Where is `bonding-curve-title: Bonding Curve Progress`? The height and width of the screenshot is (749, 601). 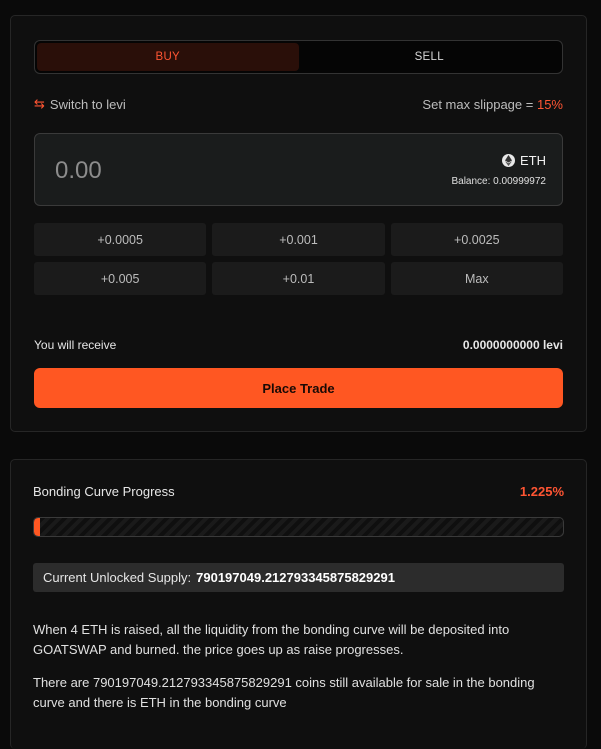
bonding-curve-title: Bonding Curve Progress is located at coordinates (104, 491).